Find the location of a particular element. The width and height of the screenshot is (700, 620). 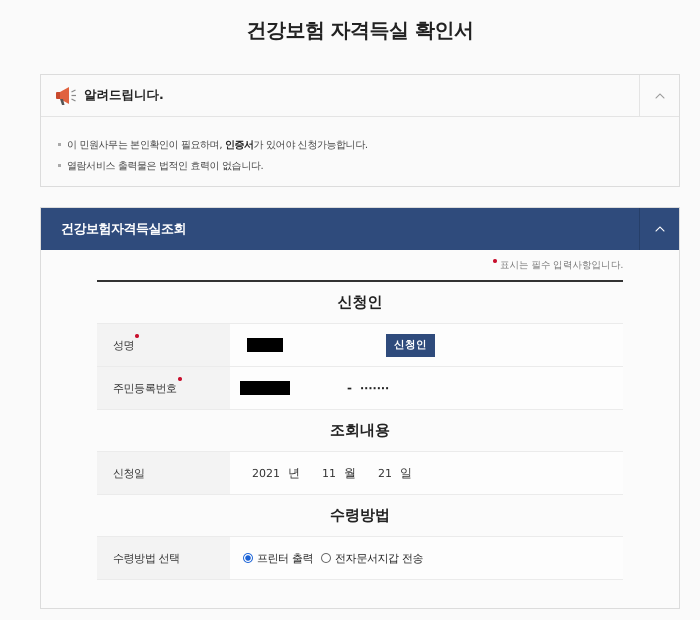

section-heading: 수령방법 is located at coordinates (360, 515).